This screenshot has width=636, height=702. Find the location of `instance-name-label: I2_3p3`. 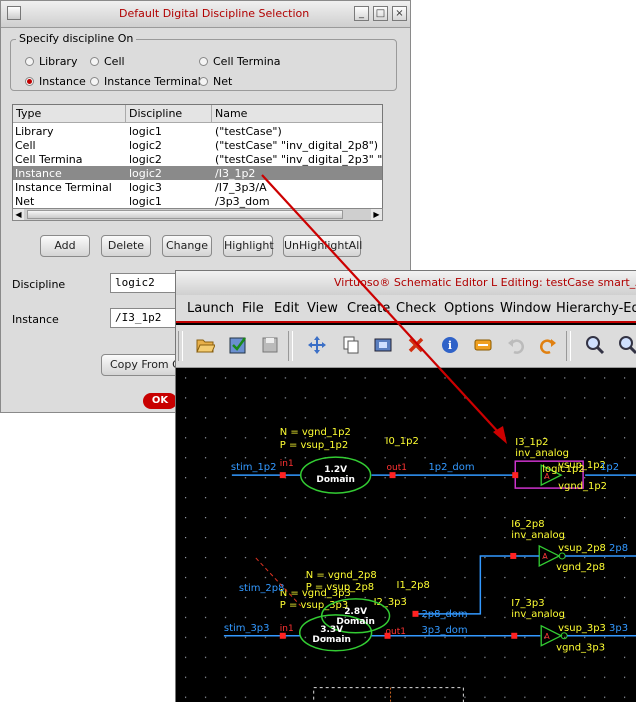

instance-name-label: I2_3p3 is located at coordinates (390, 602).